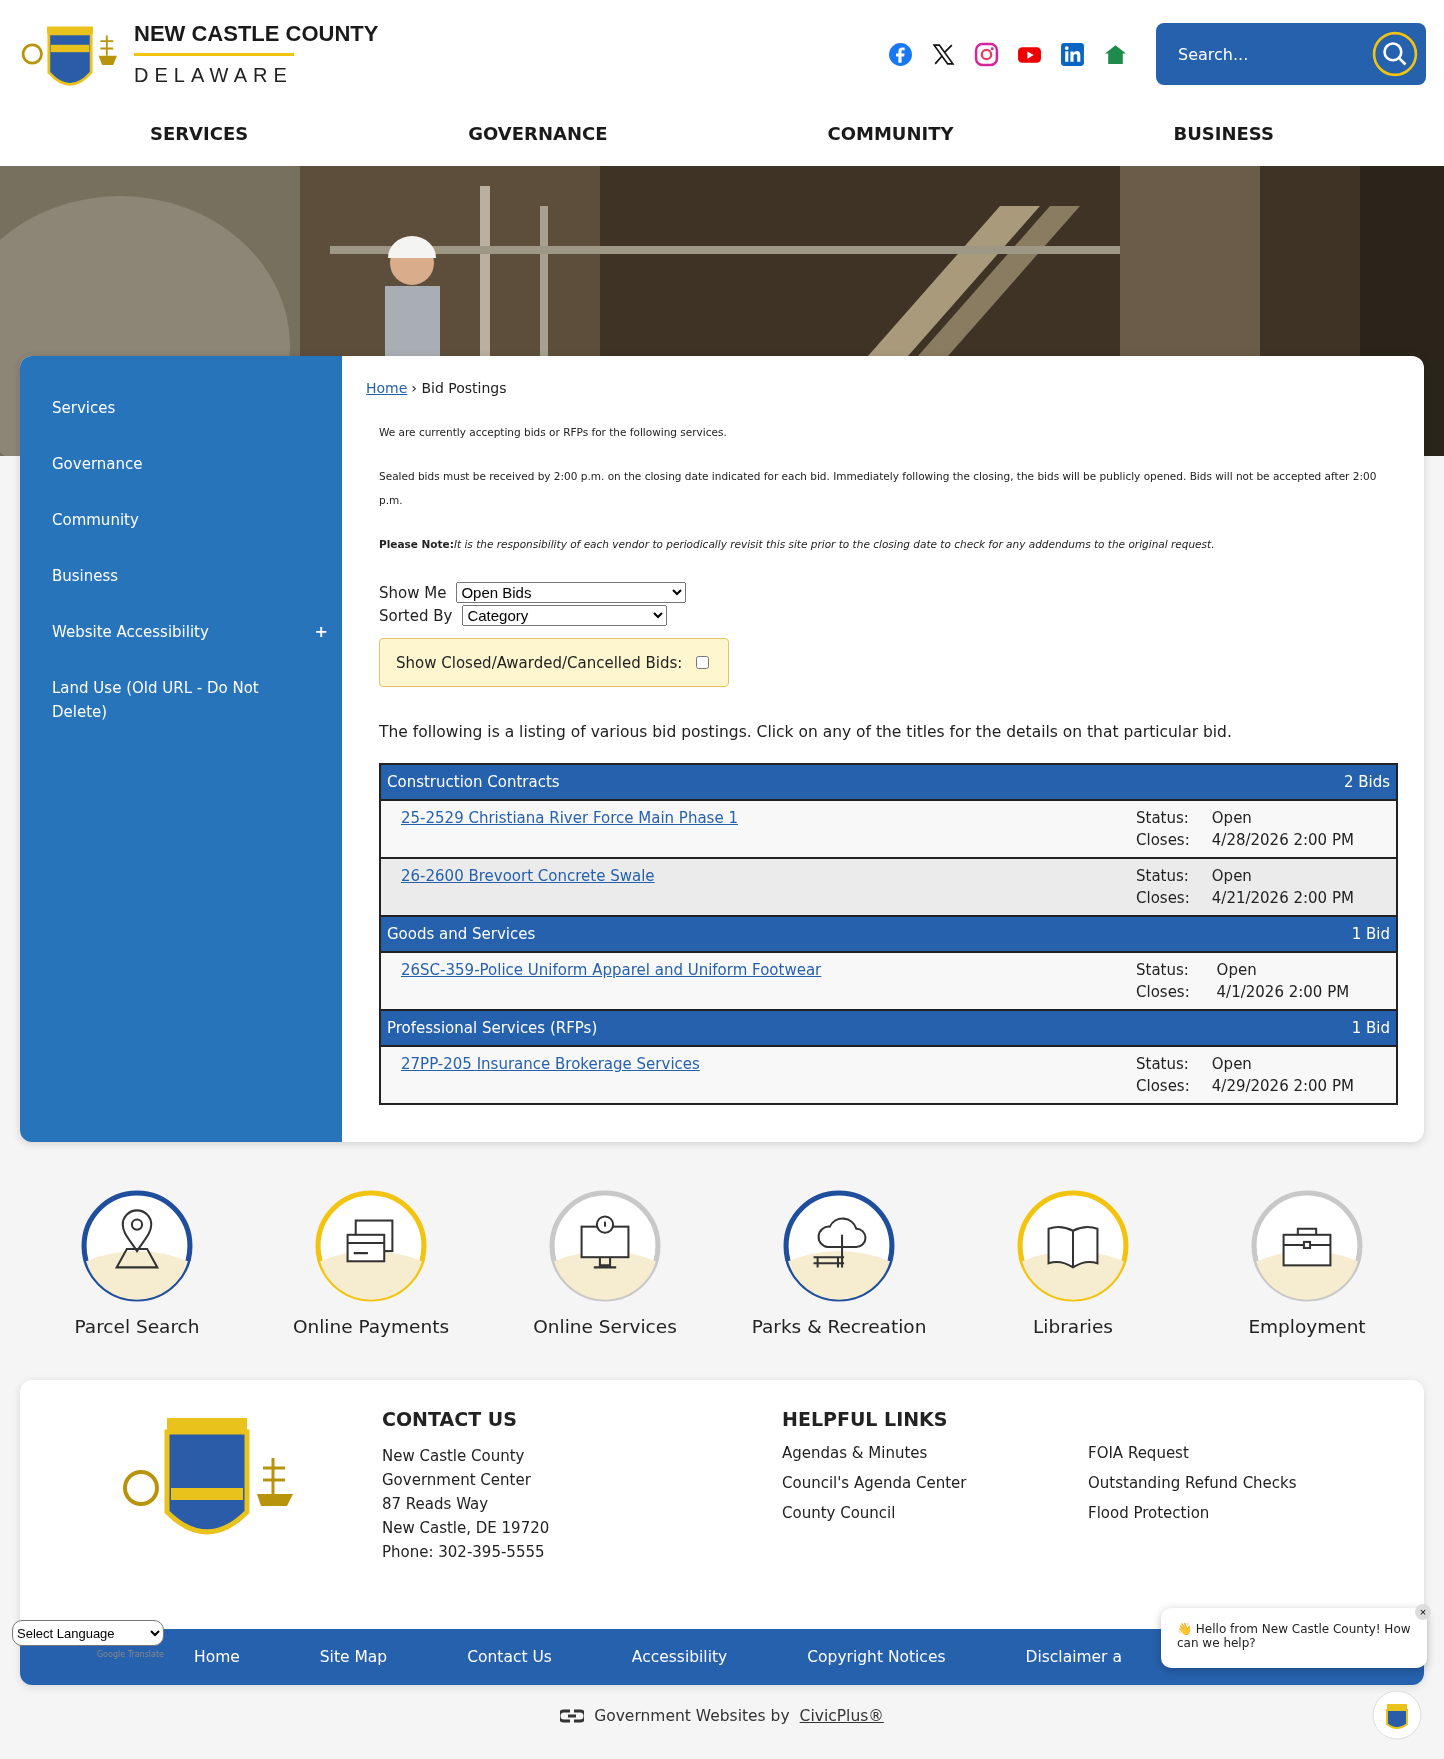 Image resolution: width=1444 pixels, height=1759 pixels. Describe the element at coordinates (539, 662) in the screenshot. I see `checkbox-label: Show Closed/Awarded/Cancelled Bids:` at that location.